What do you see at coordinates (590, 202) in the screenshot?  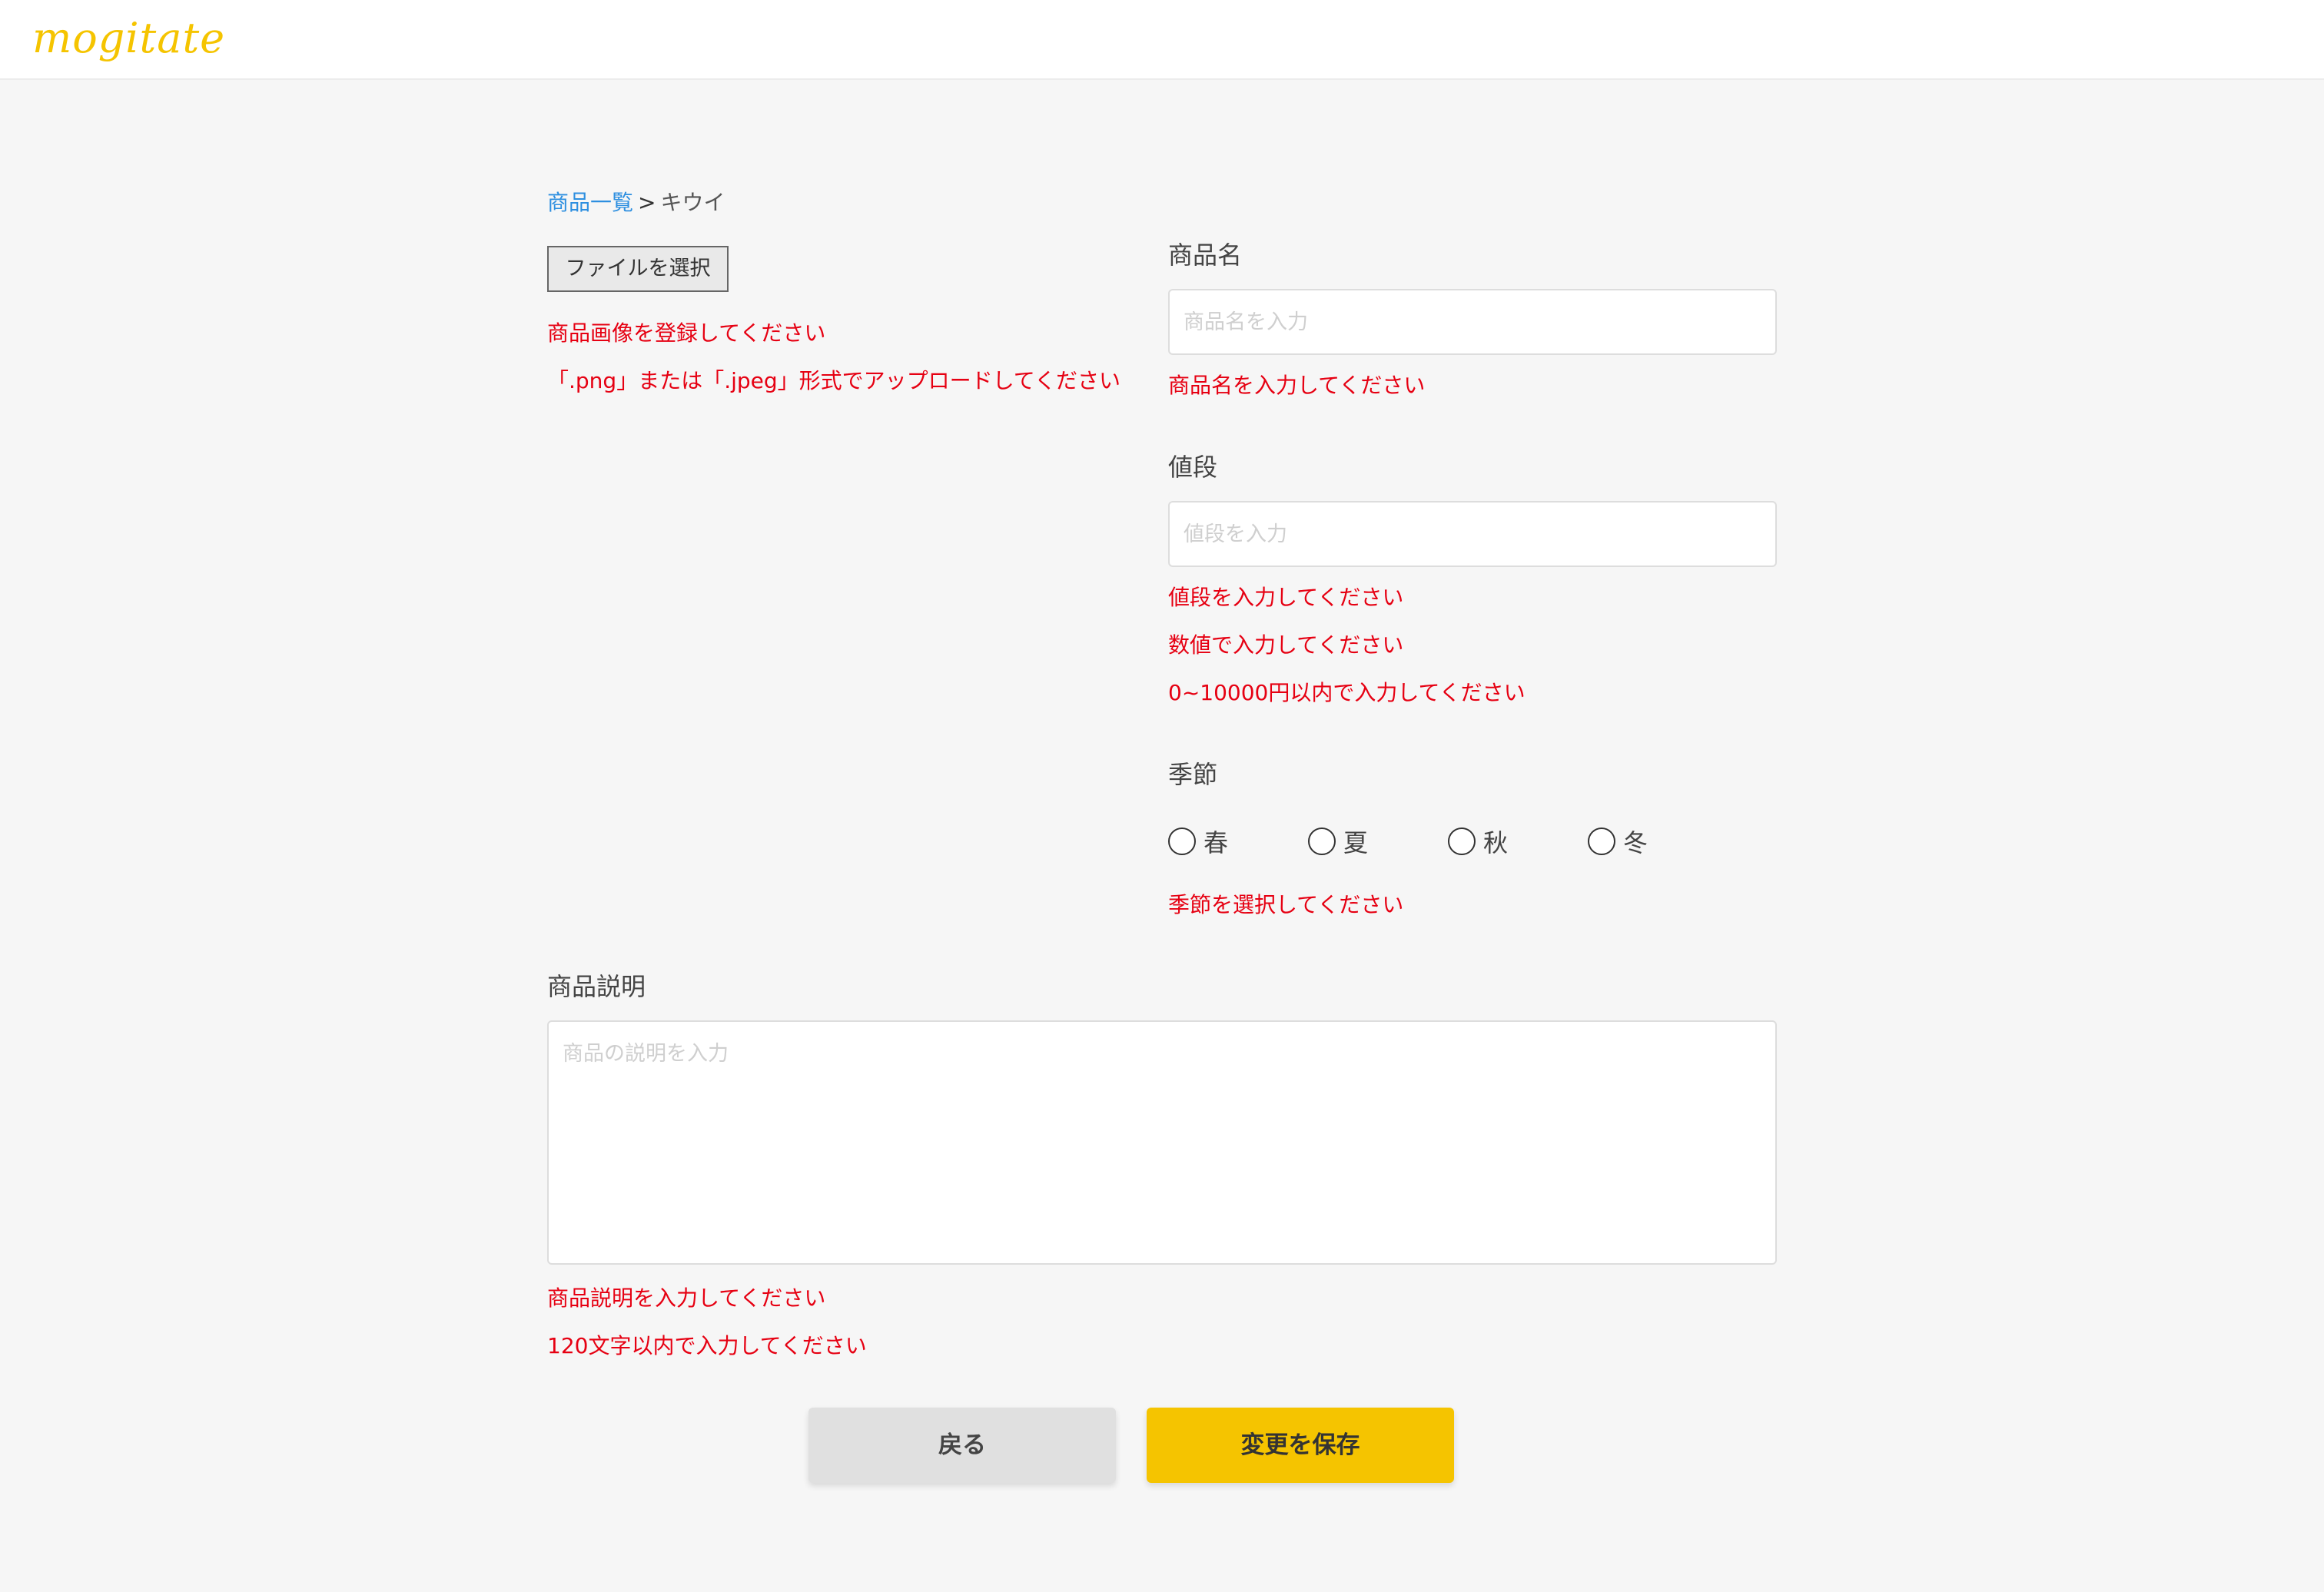 I see `breadcrumb-products-link: 商品一覧` at bounding box center [590, 202].